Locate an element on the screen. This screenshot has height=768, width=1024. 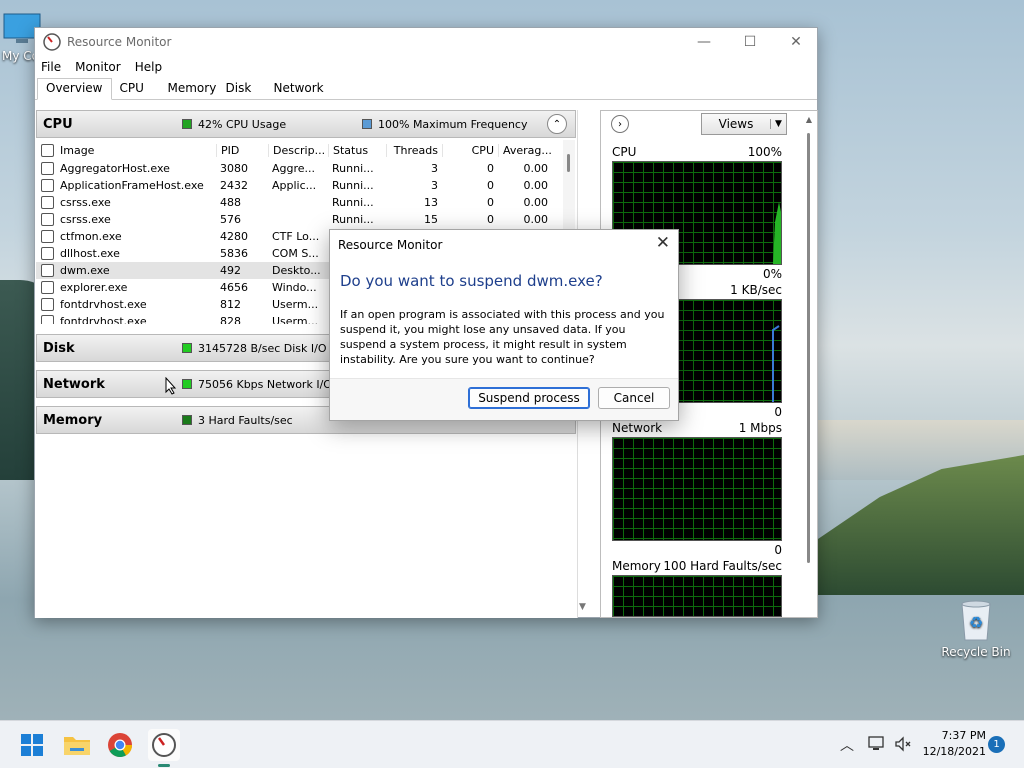
cell-image: AggregatorHost.exe is located at coordinates (126, 168).